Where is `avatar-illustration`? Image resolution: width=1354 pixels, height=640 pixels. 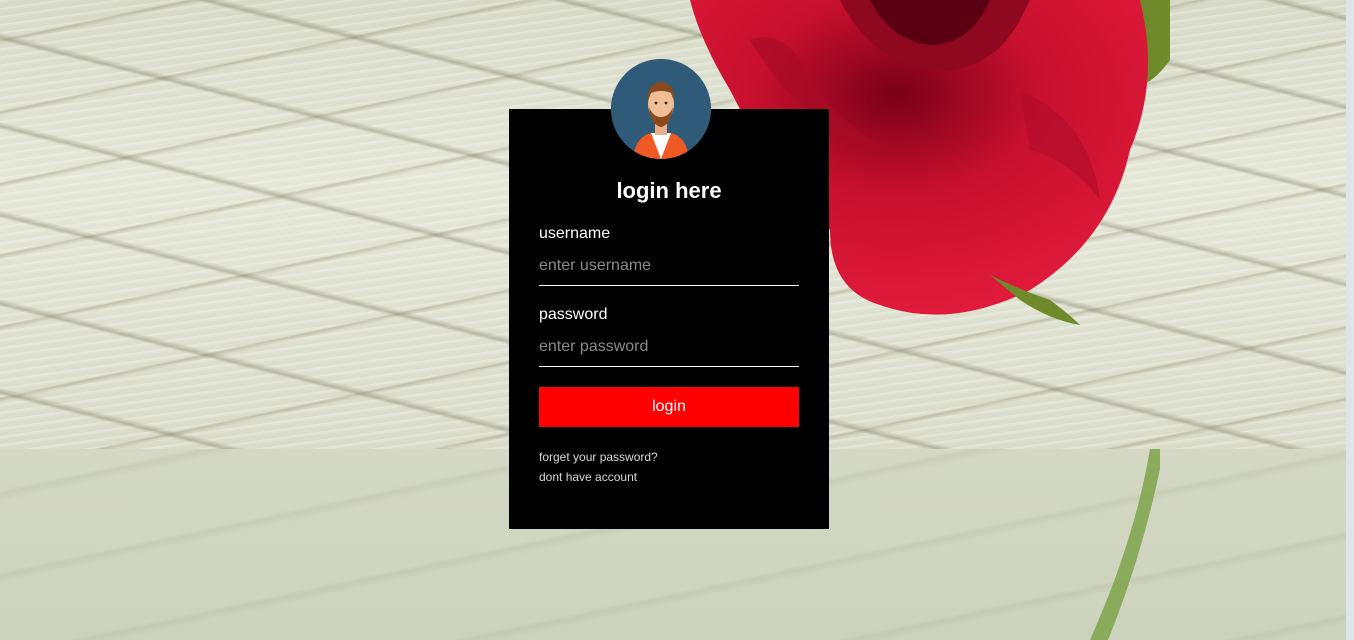
avatar-illustration is located at coordinates (661, 109).